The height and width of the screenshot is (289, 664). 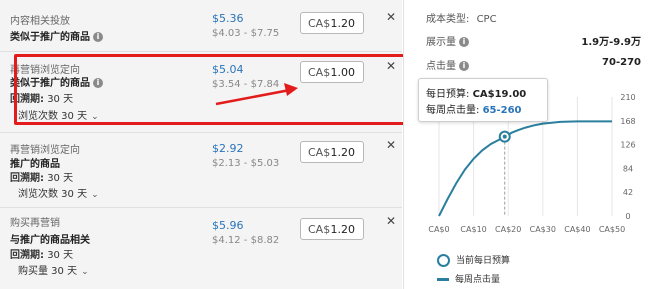 What do you see at coordinates (499, 94) in the screenshot?
I see `tooltip-budget-value: CA$19.00` at bounding box center [499, 94].